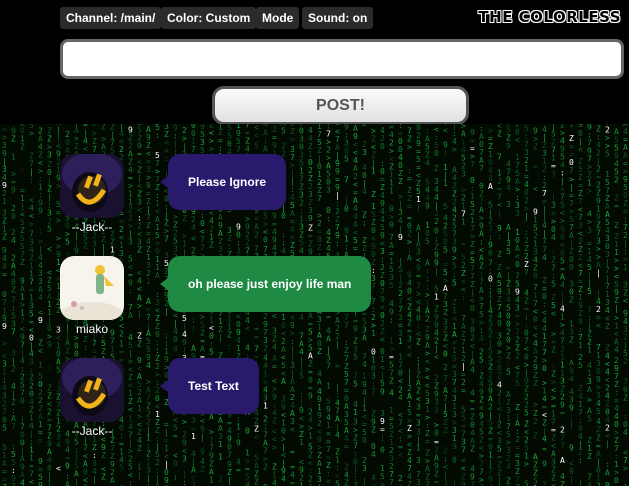 The image size is (629, 486). Describe the element at coordinates (209, 18) in the screenshot. I see `color-button: Color: Custom` at that location.